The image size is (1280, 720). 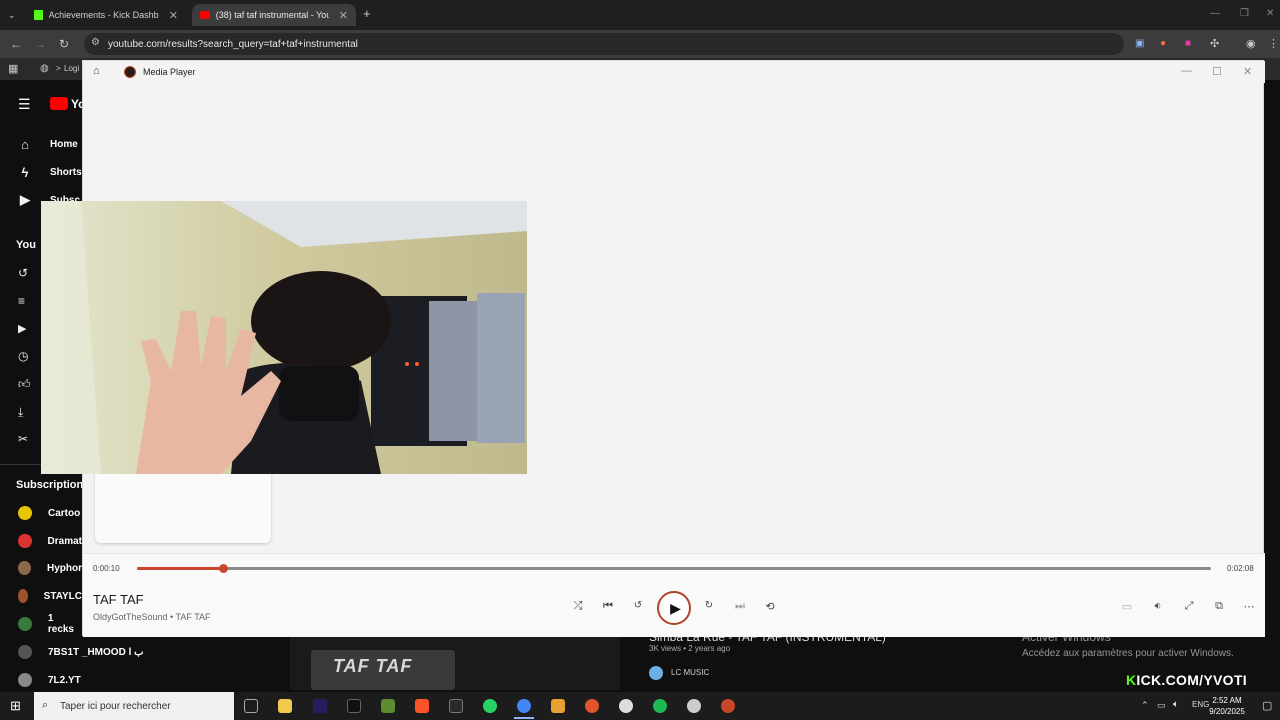 I want to click on subscription-label: 7BS1T _HMOOD l ب, so click(x=96, y=652).